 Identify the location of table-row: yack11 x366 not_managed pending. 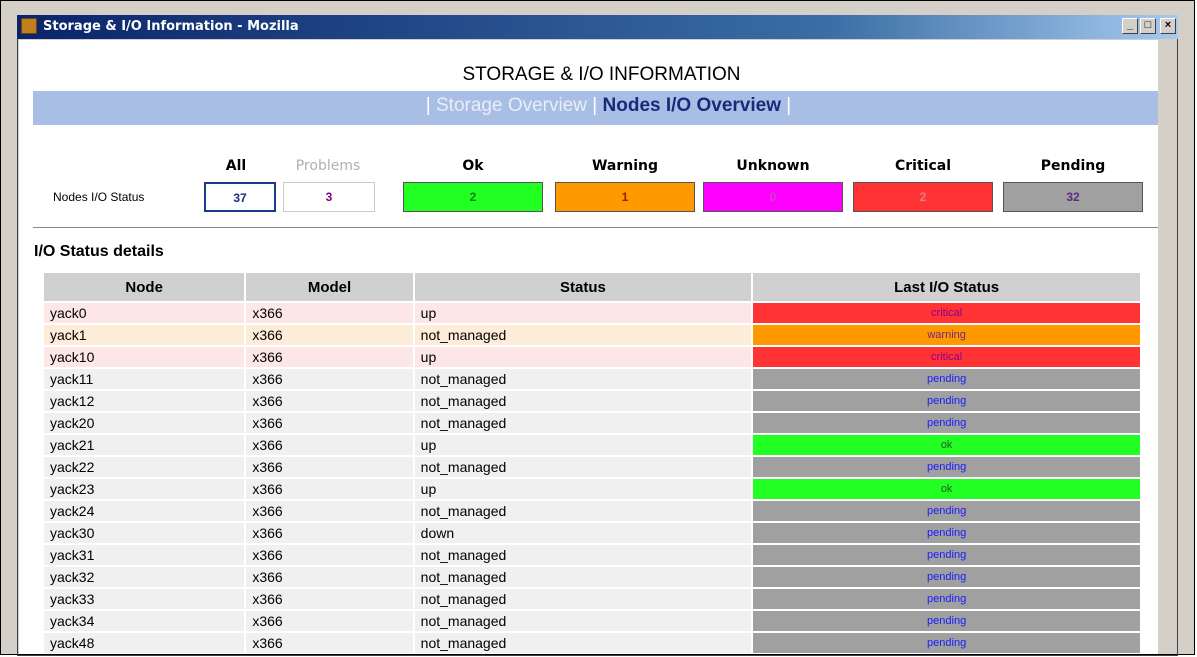
(592, 380).